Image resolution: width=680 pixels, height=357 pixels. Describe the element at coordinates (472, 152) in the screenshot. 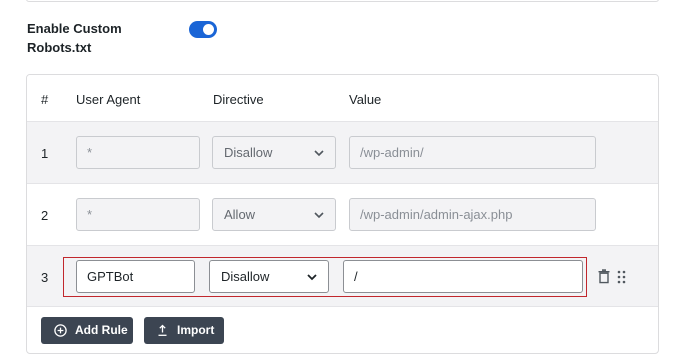

I see `value-field: /wp-admin/` at that location.